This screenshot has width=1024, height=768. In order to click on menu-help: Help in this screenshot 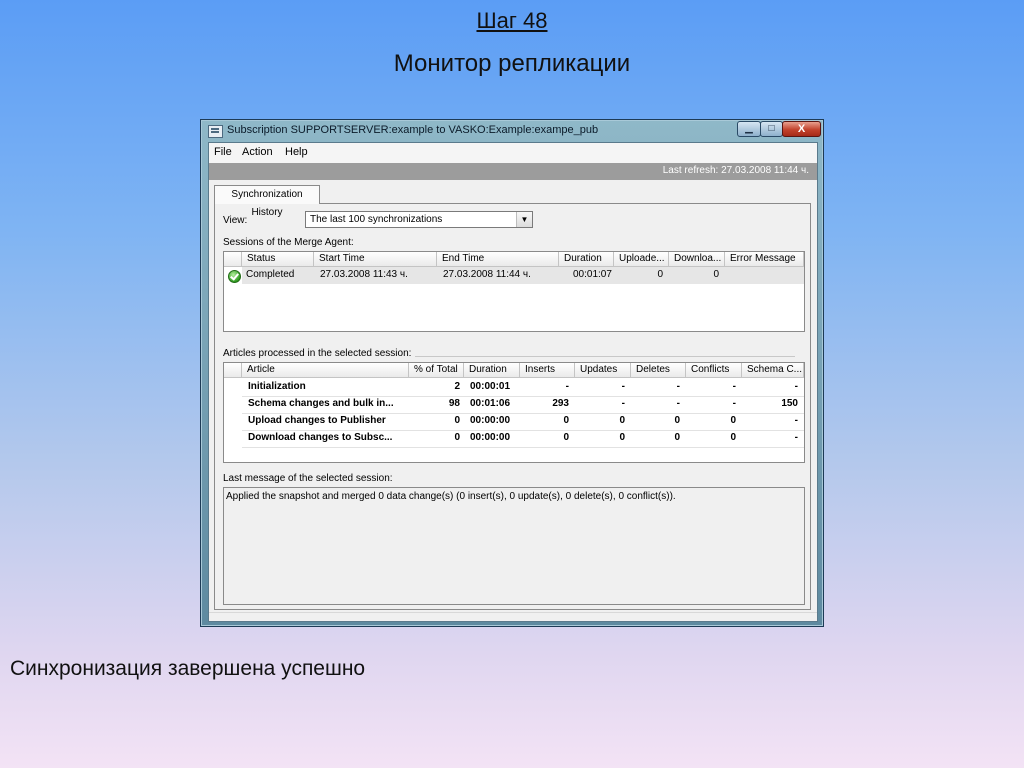, I will do `click(296, 152)`.